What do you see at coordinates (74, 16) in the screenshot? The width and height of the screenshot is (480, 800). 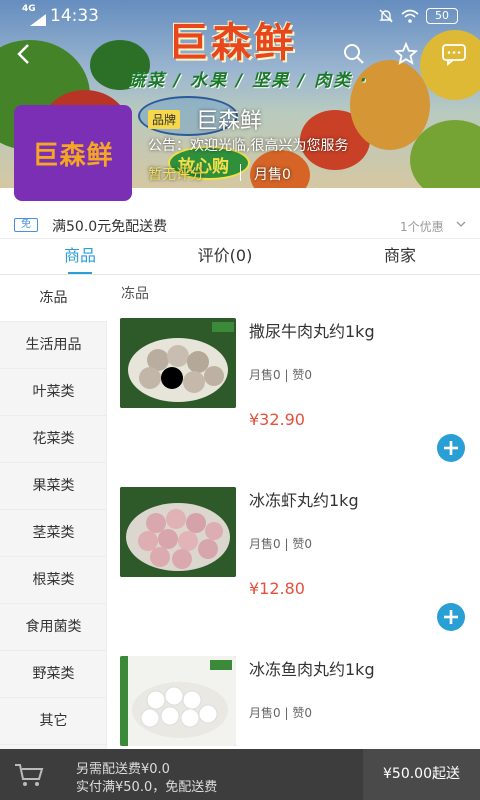 I see `clock: 14:33` at bounding box center [74, 16].